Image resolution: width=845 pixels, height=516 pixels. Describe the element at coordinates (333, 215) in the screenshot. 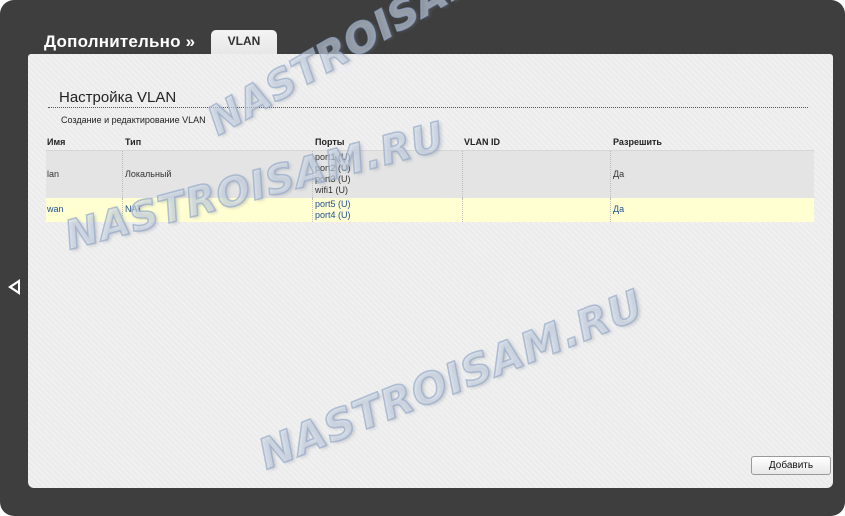

I see `port-entry: port4 (U)` at that location.